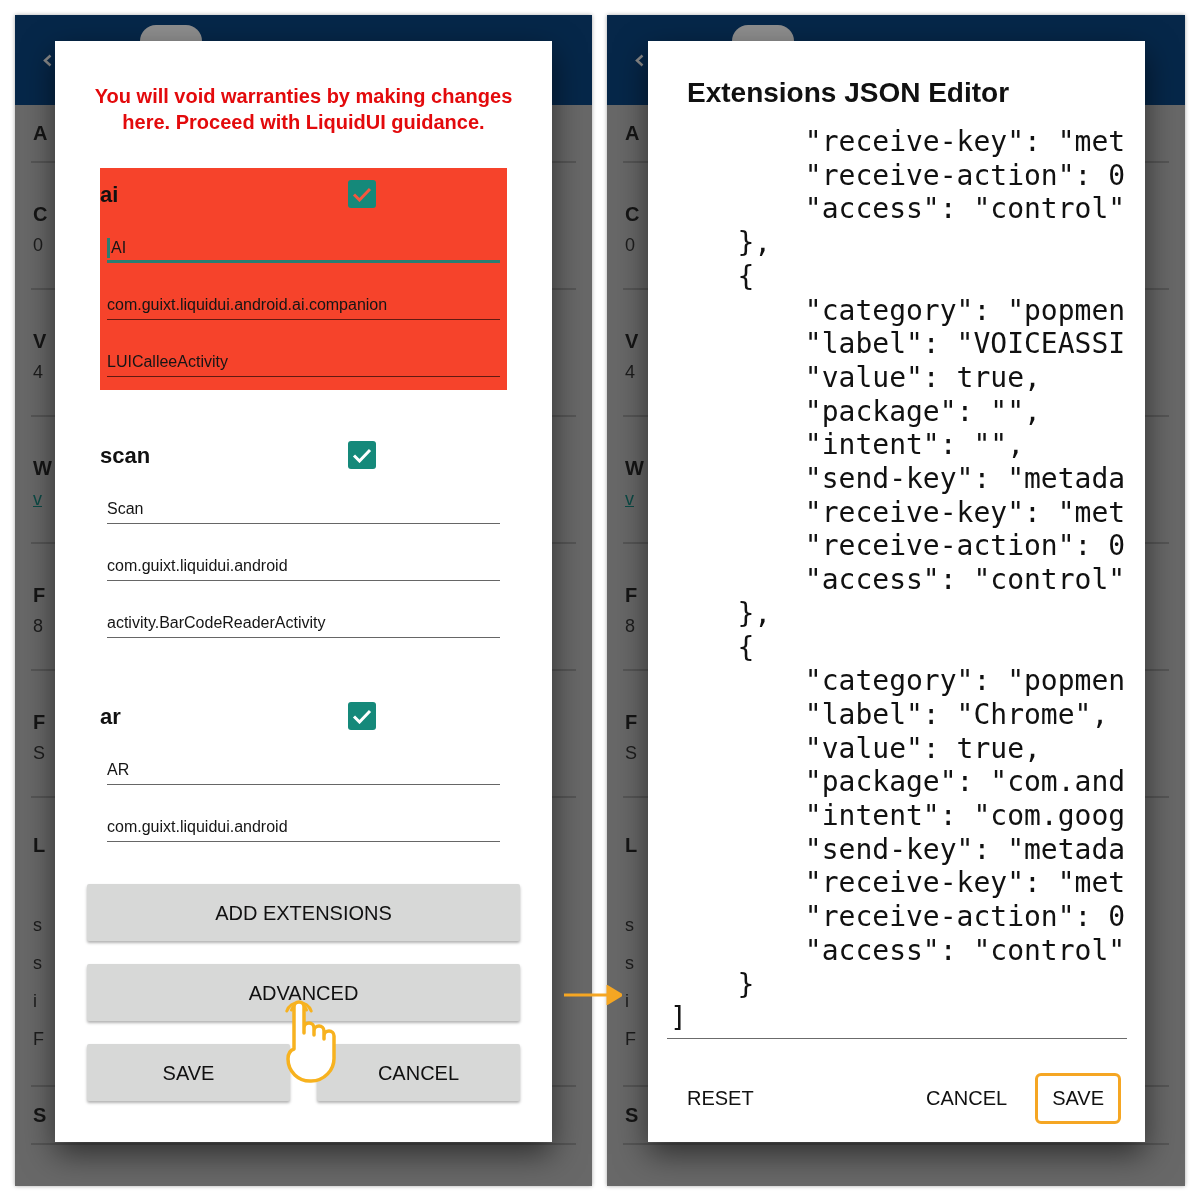  Describe the element at coordinates (109, 195) in the screenshot. I see `extension-name: ai` at that location.